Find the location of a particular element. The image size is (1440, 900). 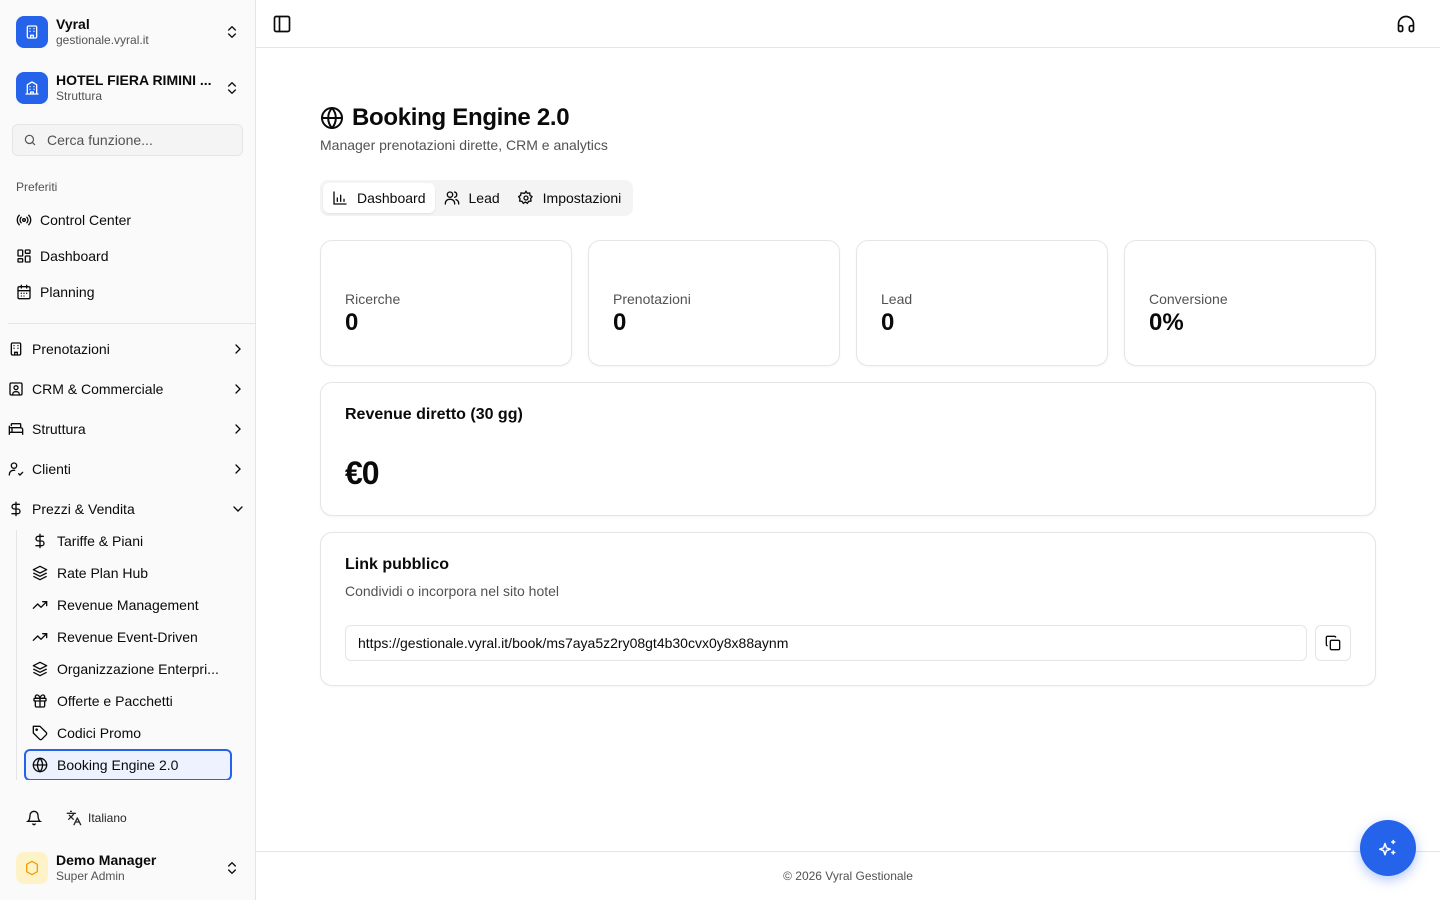

bell-icon is located at coordinates (34, 818).